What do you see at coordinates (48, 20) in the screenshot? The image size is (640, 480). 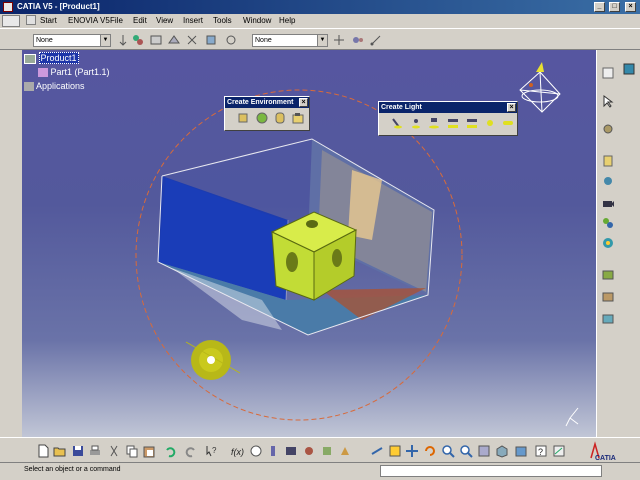 I see `menu-start: Start` at bounding box center [48, 20].